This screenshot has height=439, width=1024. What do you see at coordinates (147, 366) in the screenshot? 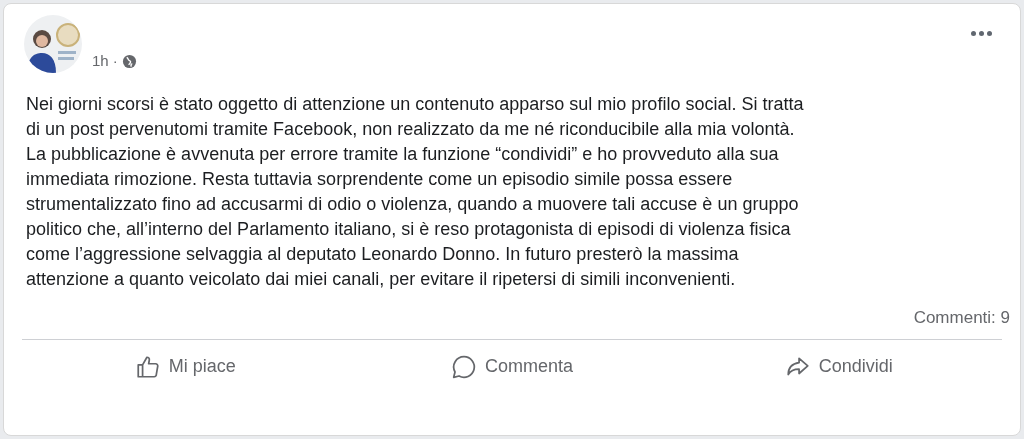
I see `thumbs-up-icon` at bounding box center [147, 366].